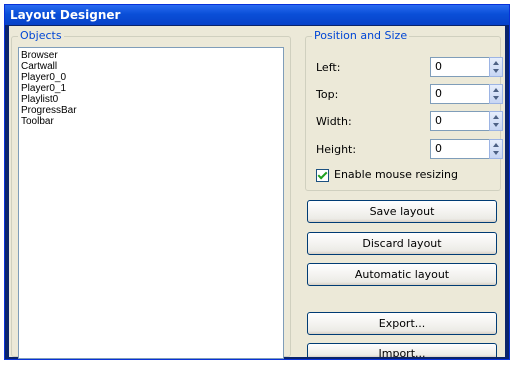 The height and width of the screenshot is (365, 515). What do you see at coordinates (460, 121) in the screenshot?
I see `width-input: 0` at bounding box center [460, 121].